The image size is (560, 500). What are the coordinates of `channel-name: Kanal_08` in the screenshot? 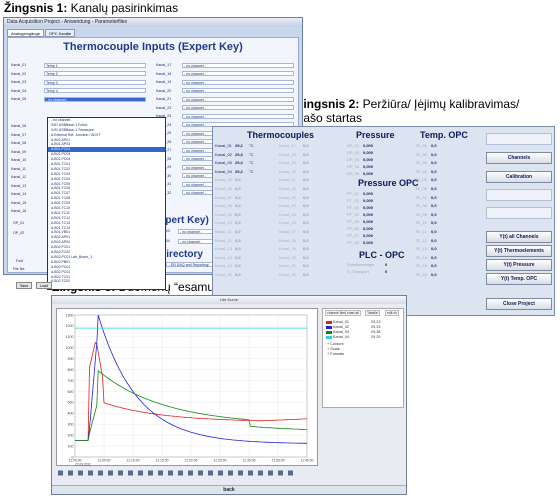 It's located at (223, 206).